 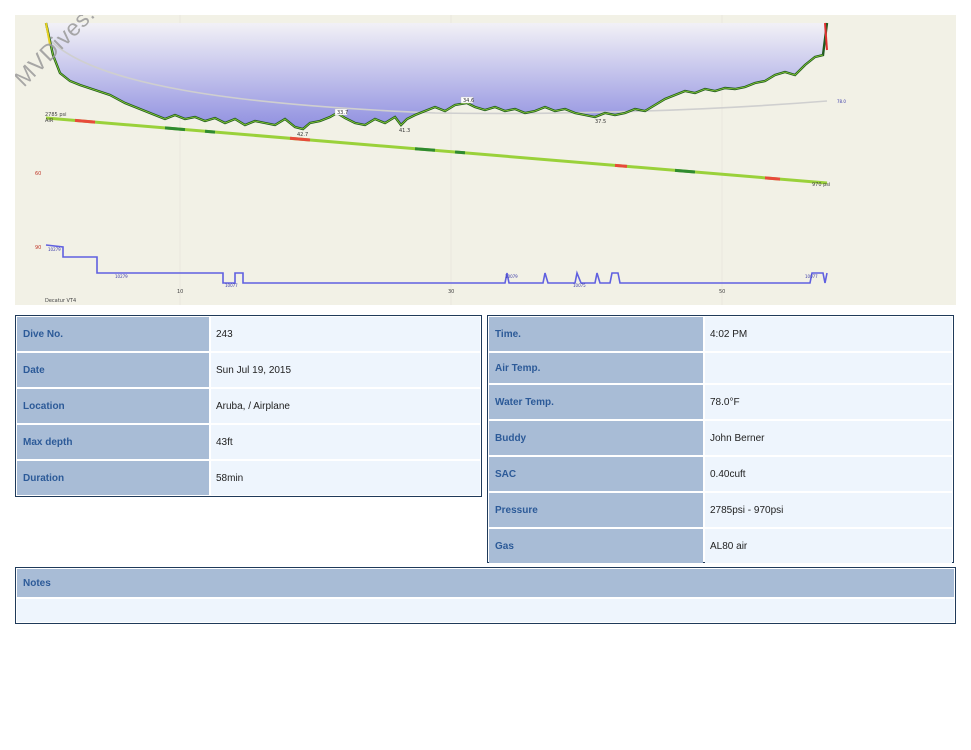 What do you see at coordinates (180, 292) in the screenshot?
I see `time-label-10: 10` at bounding box center [180, 292].